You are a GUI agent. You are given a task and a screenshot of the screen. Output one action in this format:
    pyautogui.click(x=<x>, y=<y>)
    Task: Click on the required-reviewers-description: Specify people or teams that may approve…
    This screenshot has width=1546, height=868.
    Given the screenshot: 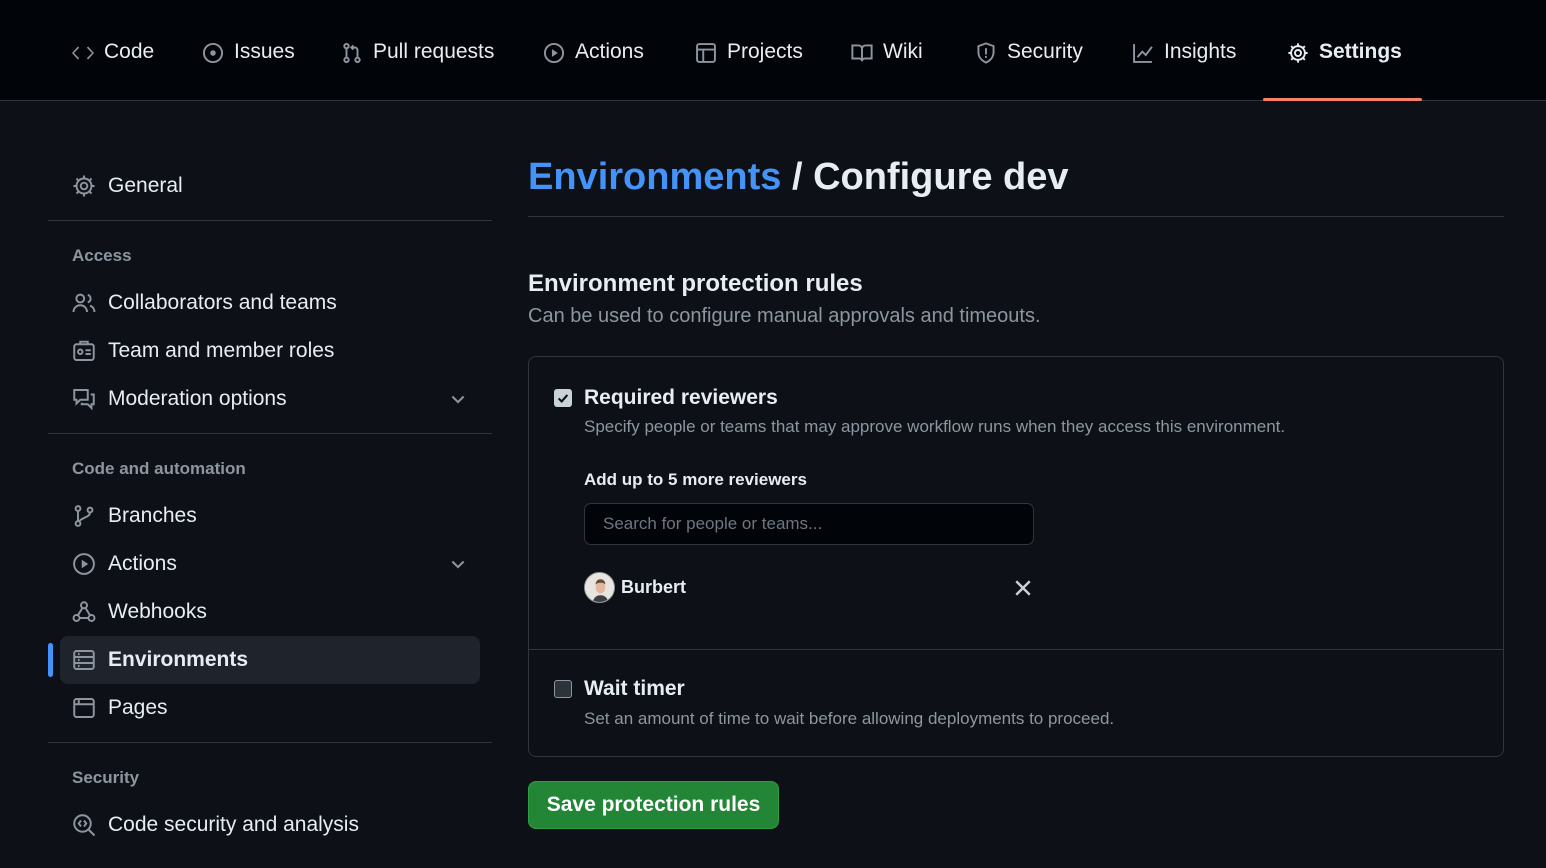 What is the action you would take?
    pyautogui.click(x=935, y=426)
    